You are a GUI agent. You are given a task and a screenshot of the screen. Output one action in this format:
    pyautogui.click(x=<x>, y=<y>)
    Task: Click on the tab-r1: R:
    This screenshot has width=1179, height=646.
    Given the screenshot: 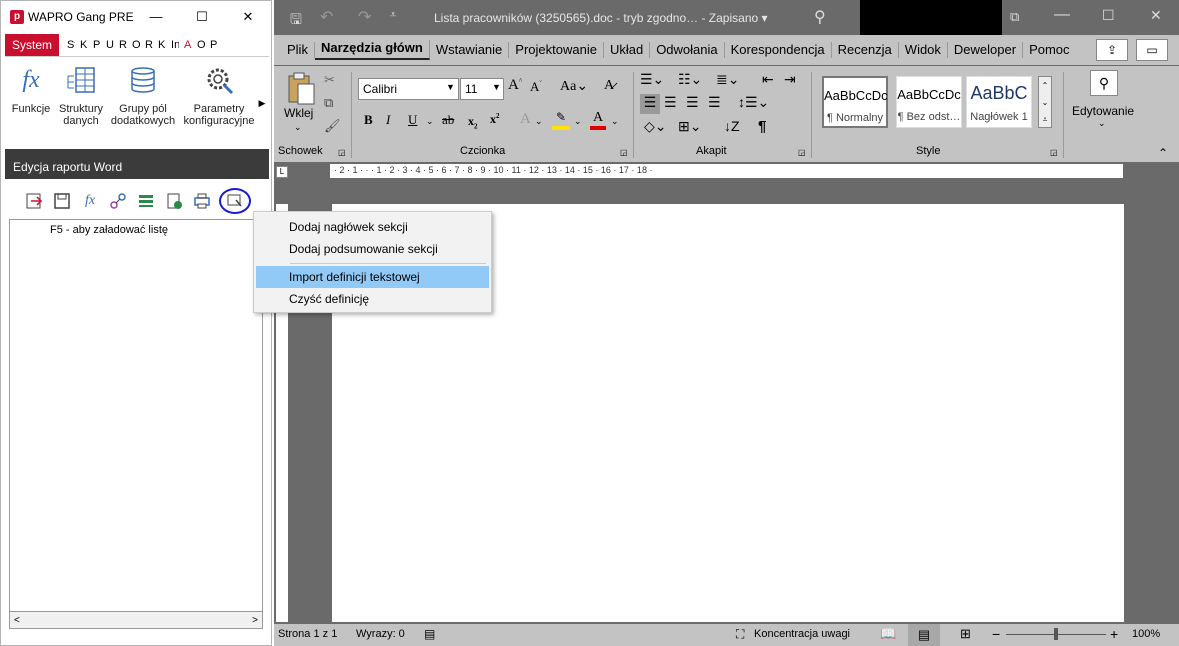 What is the action you would take?
    pyautogui.click(x=123, y=45)
    